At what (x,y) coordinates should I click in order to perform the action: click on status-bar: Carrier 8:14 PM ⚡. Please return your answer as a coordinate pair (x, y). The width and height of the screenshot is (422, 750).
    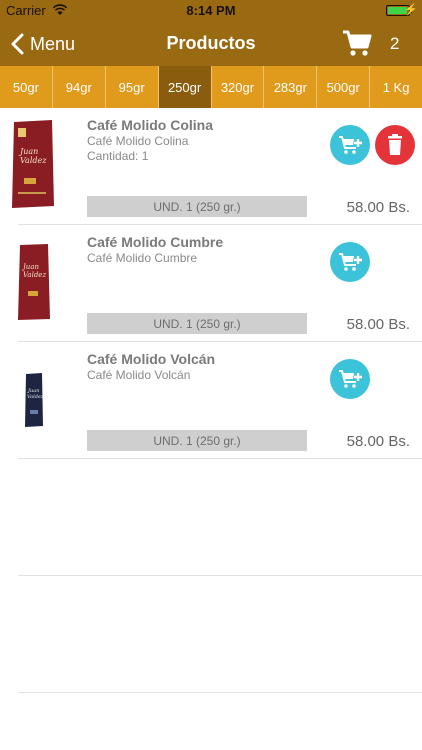
    Looking at the image, I should click on (211, 11).